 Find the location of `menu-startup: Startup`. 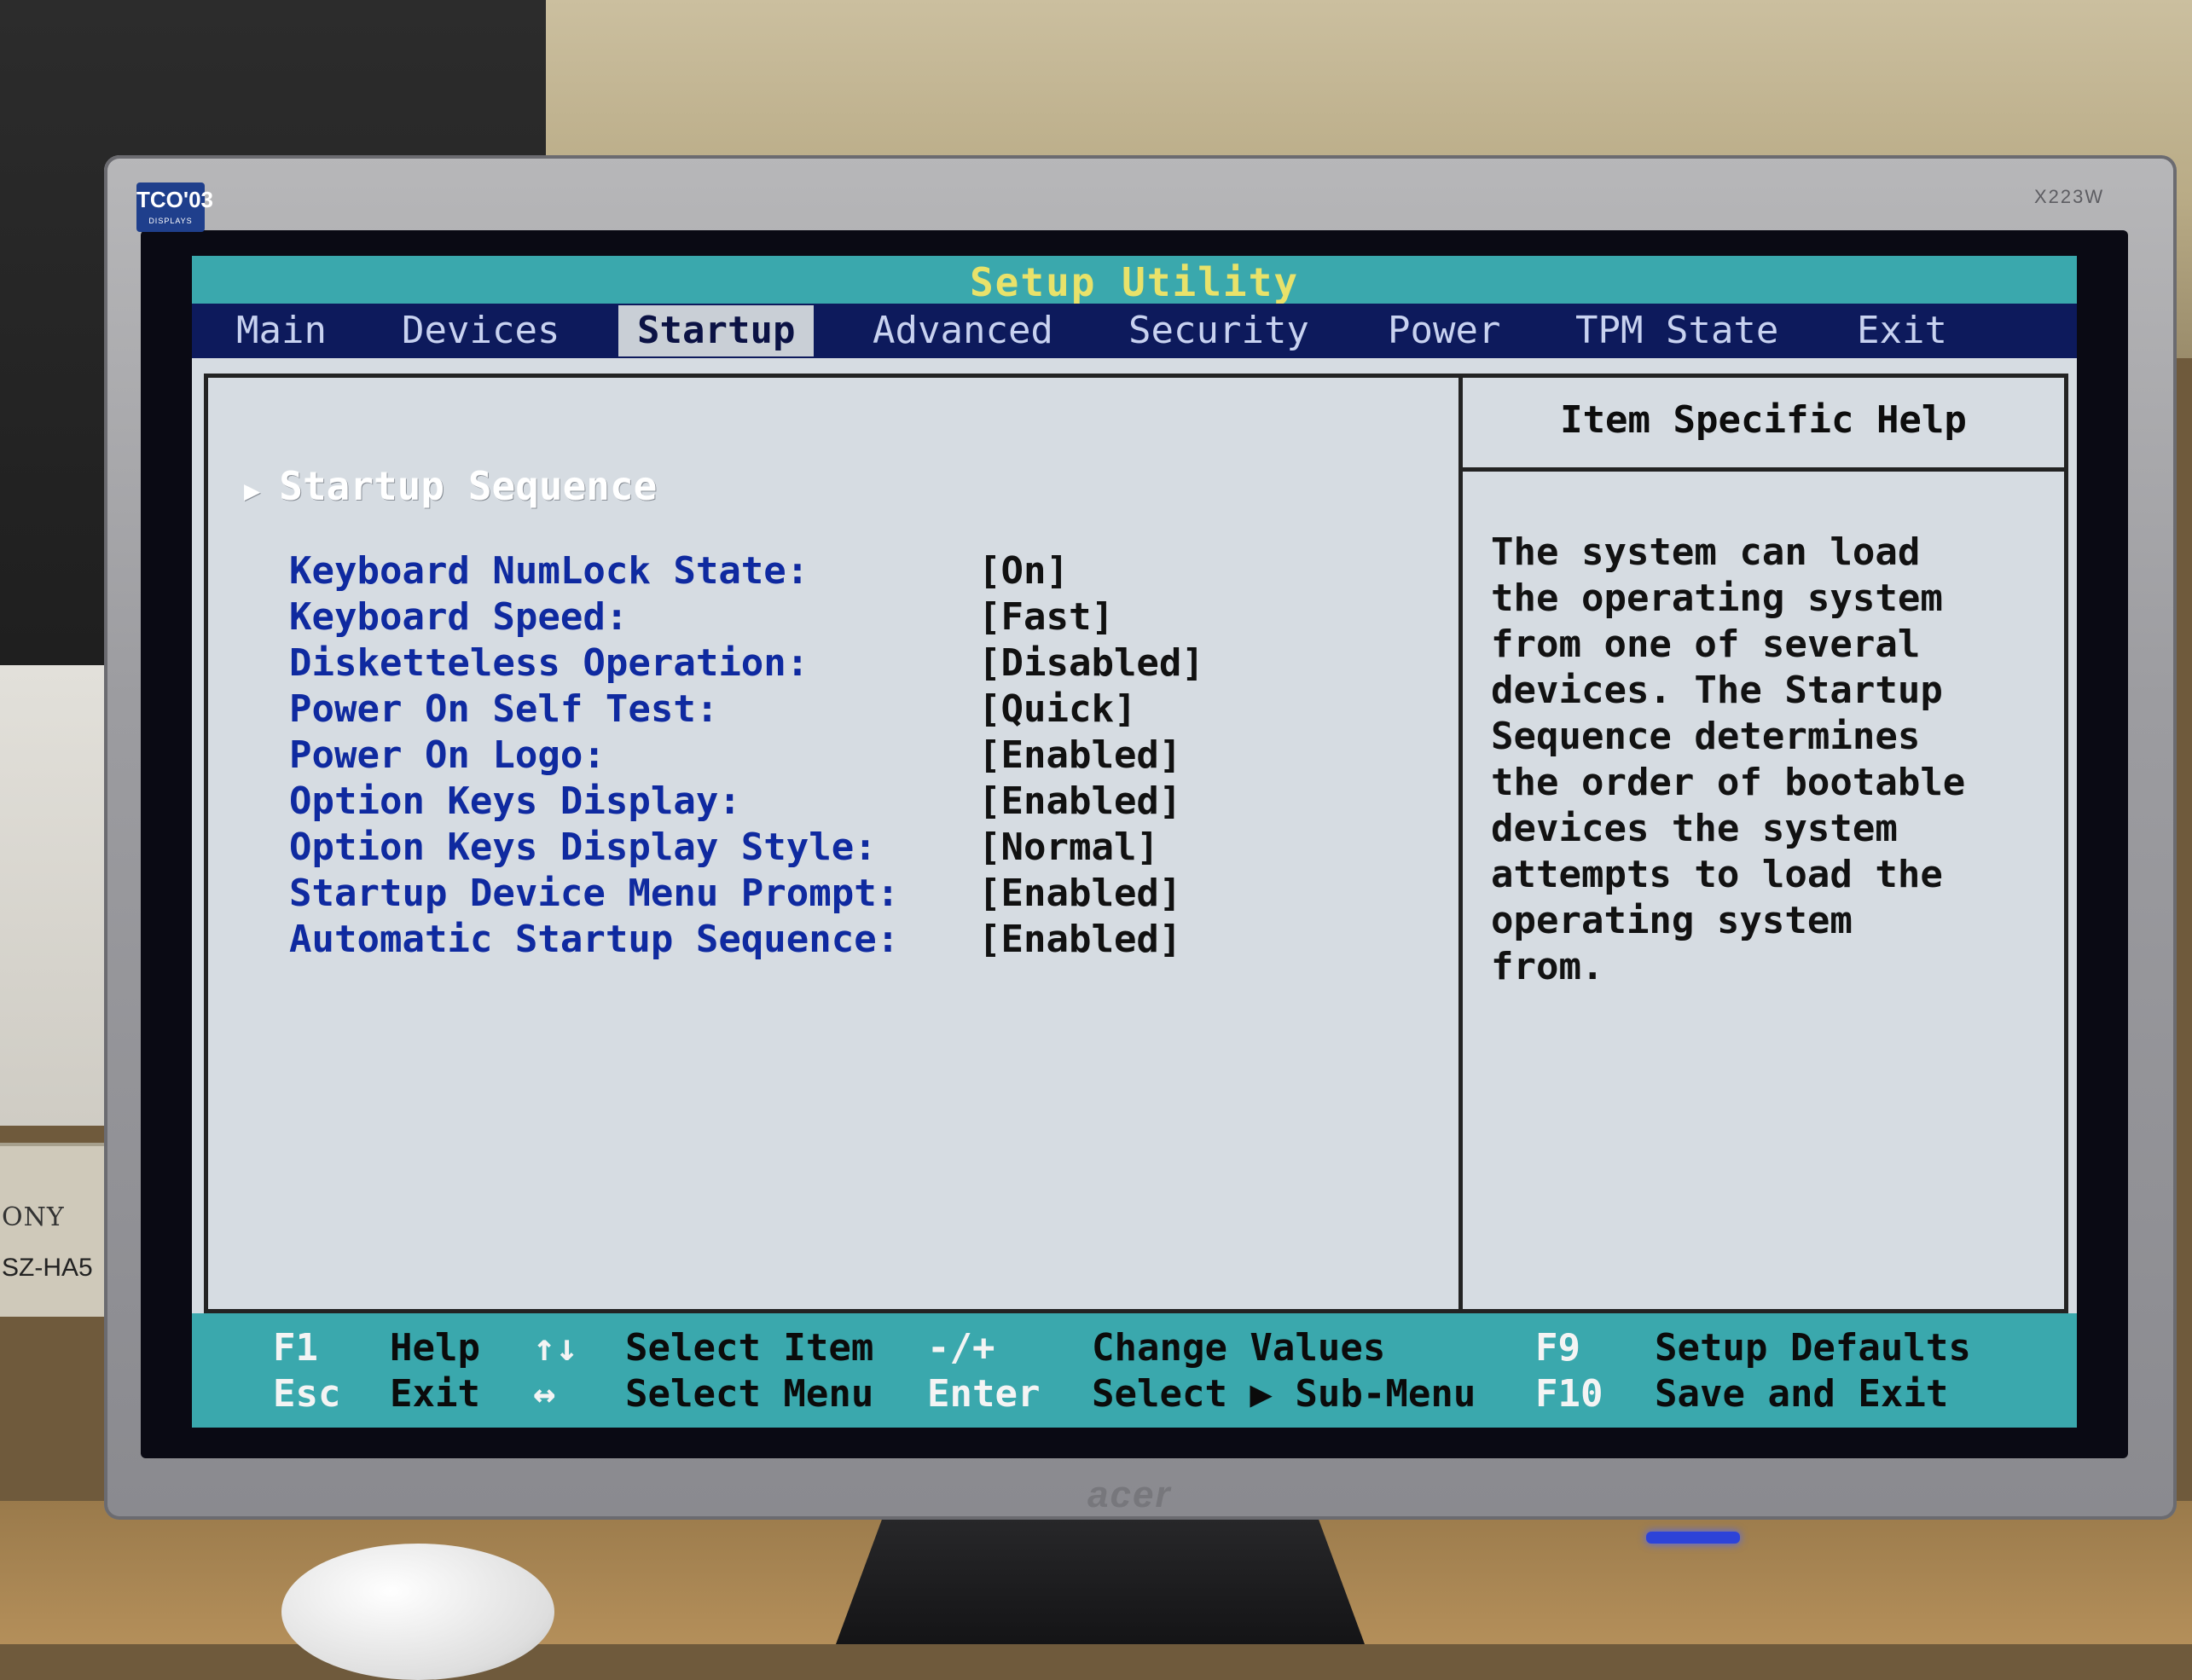

menu-startup: Startup is located at coordinates (716, 330).